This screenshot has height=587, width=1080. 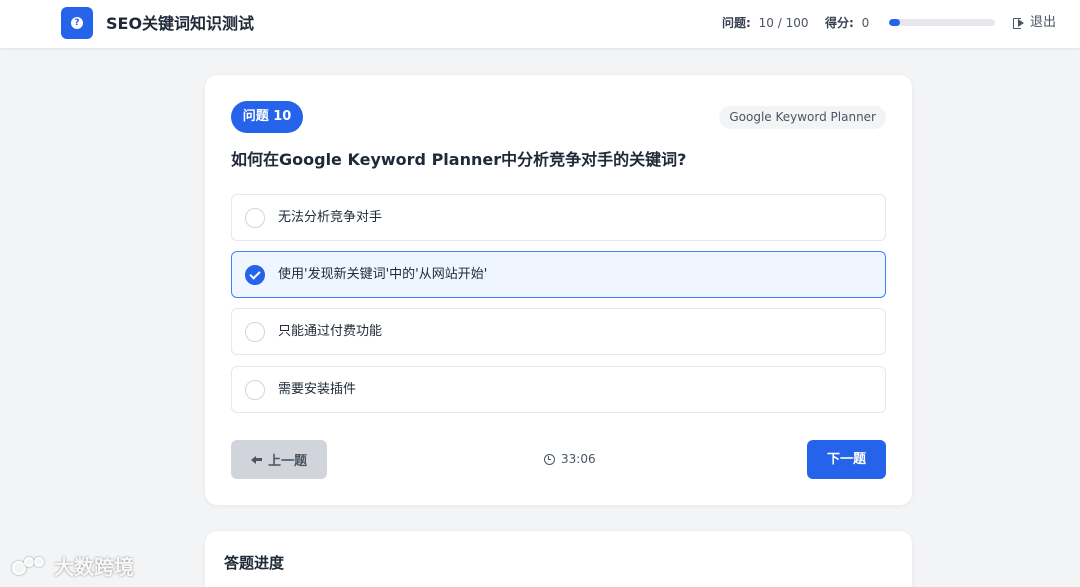 I want to click on watermark: 大数跨境, so click(x=72, y=567).